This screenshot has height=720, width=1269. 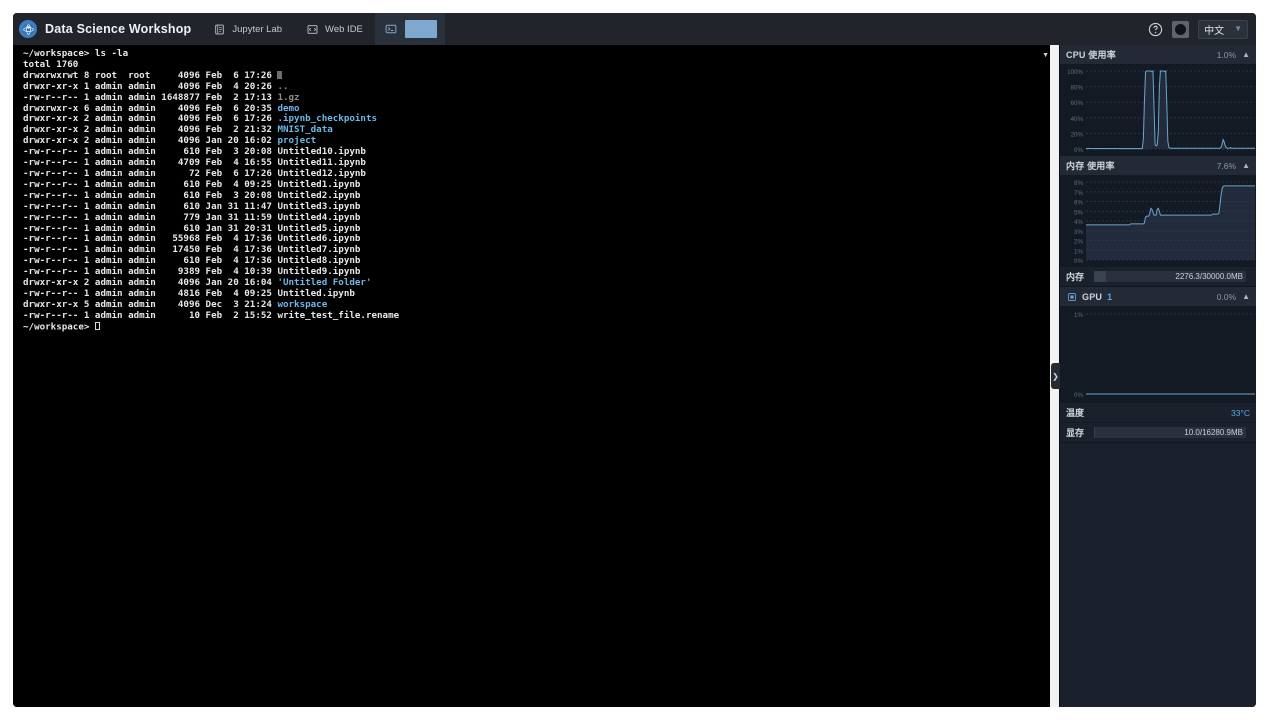 I want to click on terminal-icon, so click(x=391, y=29).